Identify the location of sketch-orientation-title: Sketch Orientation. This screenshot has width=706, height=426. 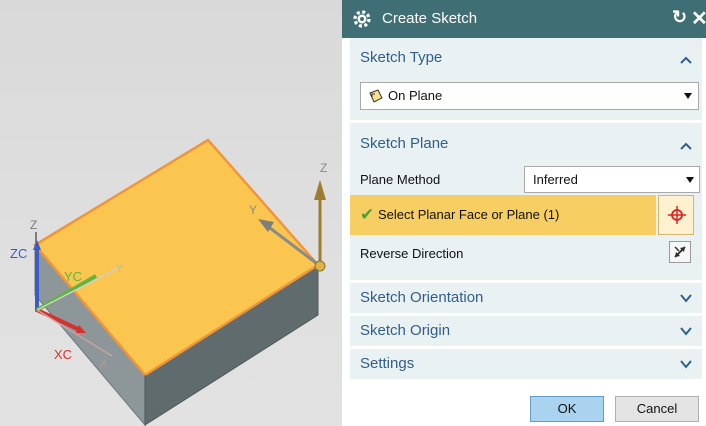
(422, 297).